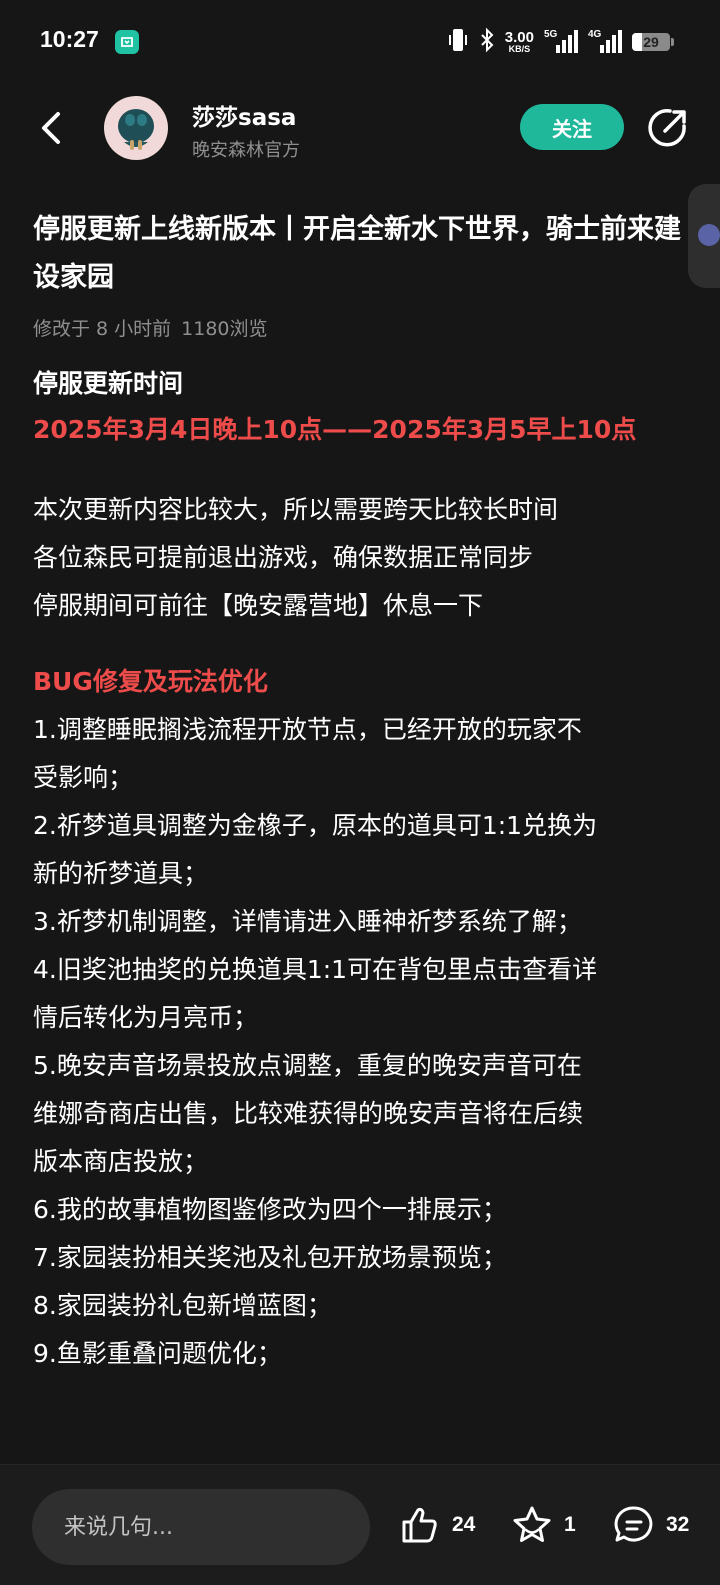 This screenshot has height=1585, width=720. Describe the element at coordinates (270, 1209) in the screenshot. I see `fix-line: 6.我的故事植物图鉴修改为四个一排展示；` at that location.